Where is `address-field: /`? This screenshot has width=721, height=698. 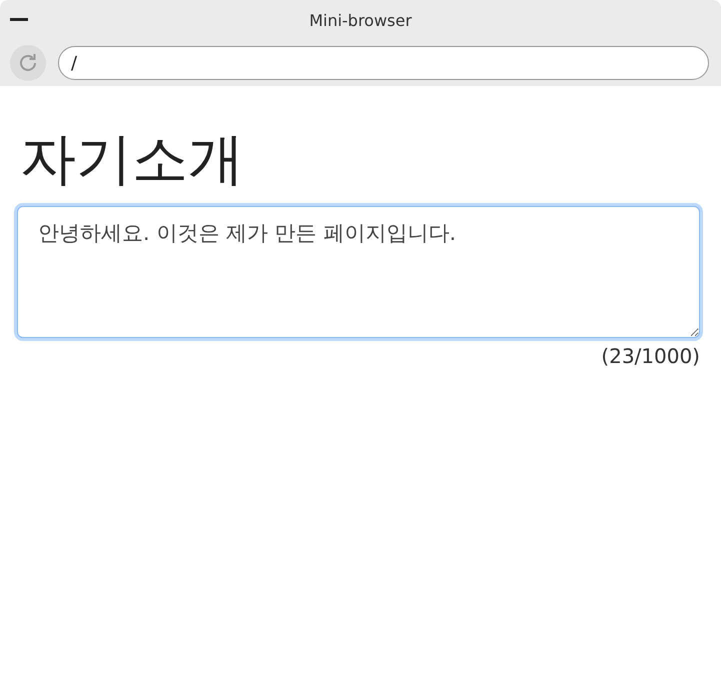 address-field: / is located at coordinates (383, 63).